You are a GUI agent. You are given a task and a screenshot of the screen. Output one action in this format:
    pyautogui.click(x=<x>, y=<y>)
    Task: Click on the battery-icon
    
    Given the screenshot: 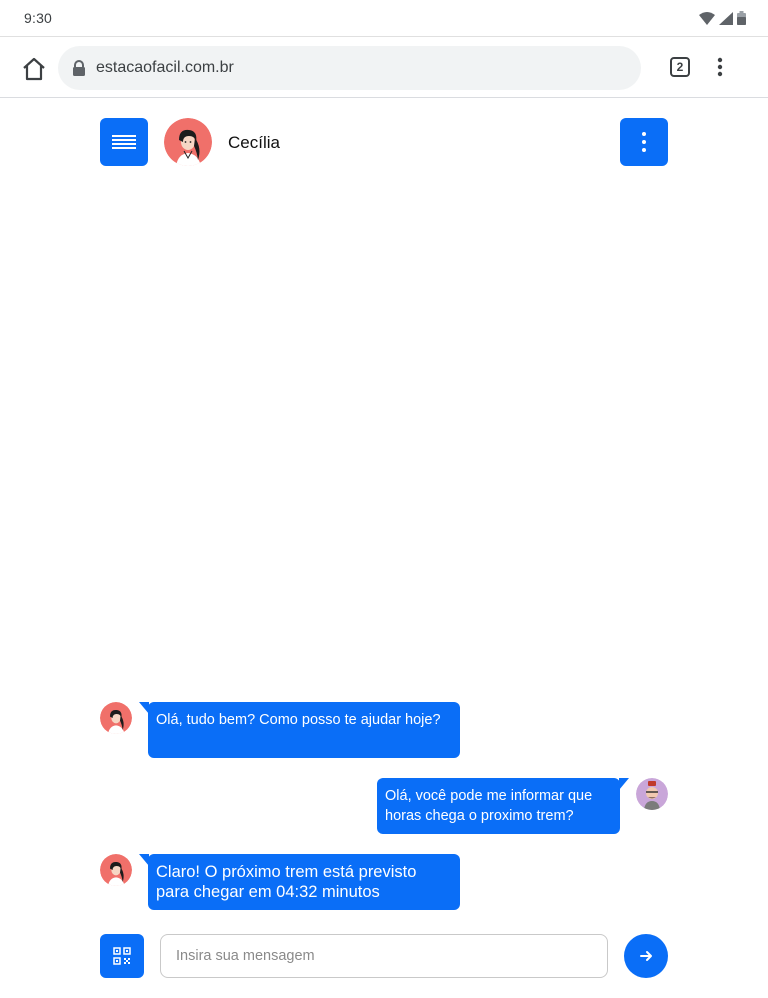 What is the action you would take?
    pyautogui.click(x=741, y=18)
    